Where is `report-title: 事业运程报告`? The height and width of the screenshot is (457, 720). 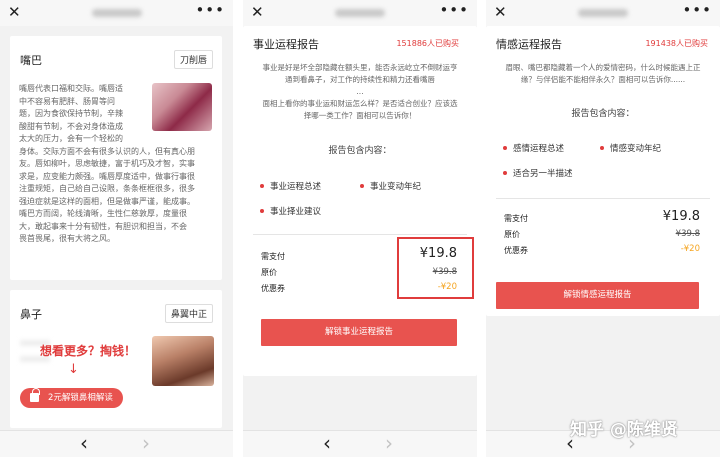
report-title: 事业运程报告 is located at coordinates (286, 44).